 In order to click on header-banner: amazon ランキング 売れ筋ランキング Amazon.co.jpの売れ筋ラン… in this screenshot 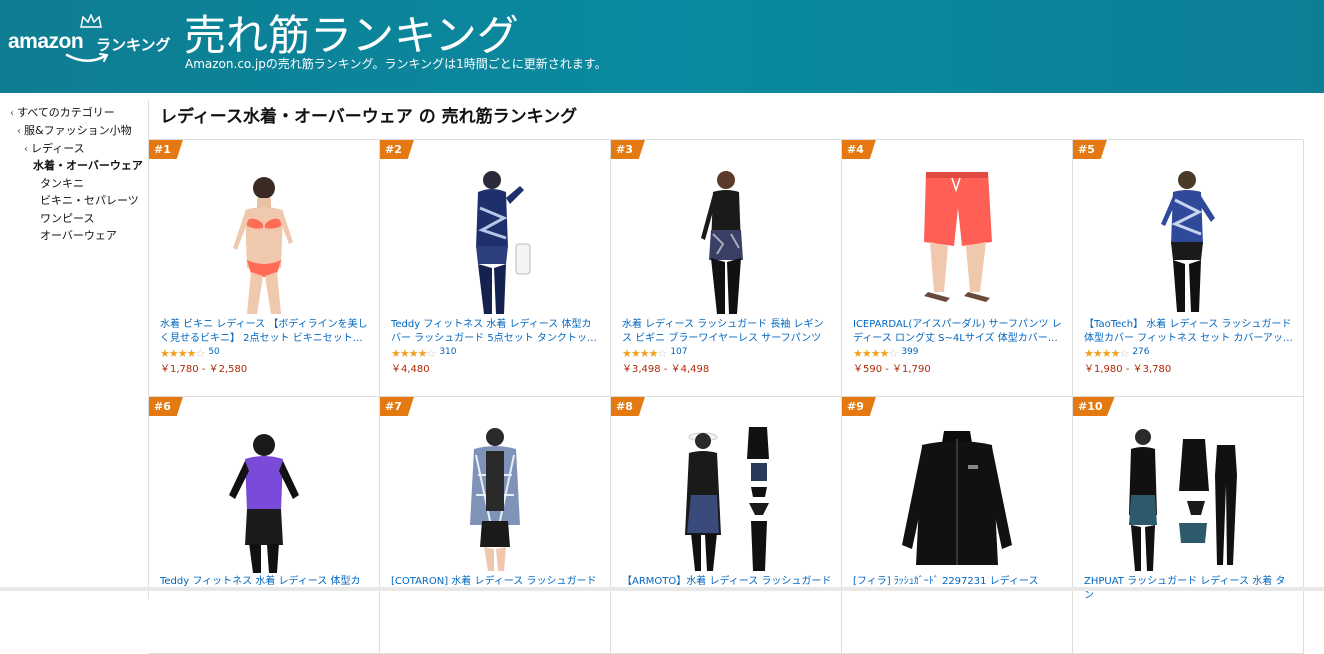, I will do `click(662, 46)`.